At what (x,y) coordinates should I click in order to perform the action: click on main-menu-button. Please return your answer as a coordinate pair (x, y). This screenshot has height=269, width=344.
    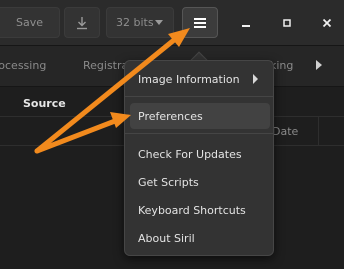
    Looking at the image, I should click on (200, 22).